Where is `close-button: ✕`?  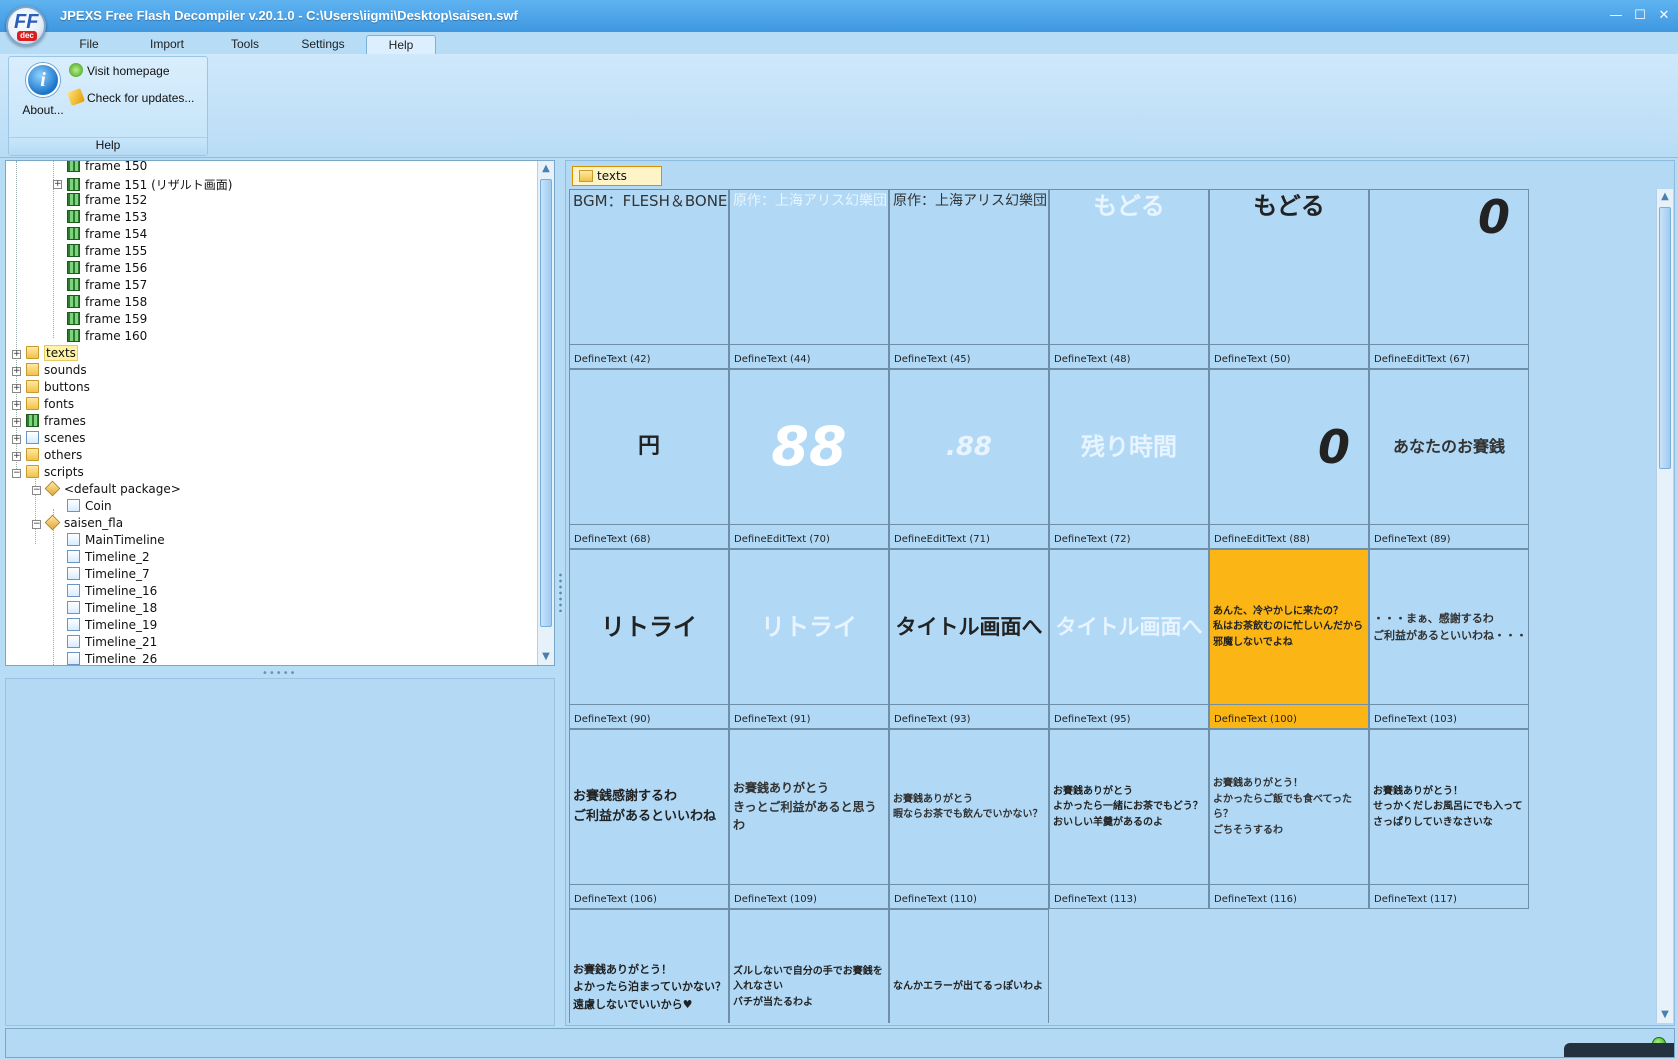 close-button: ✕ is located at coordinates (1664, 16).